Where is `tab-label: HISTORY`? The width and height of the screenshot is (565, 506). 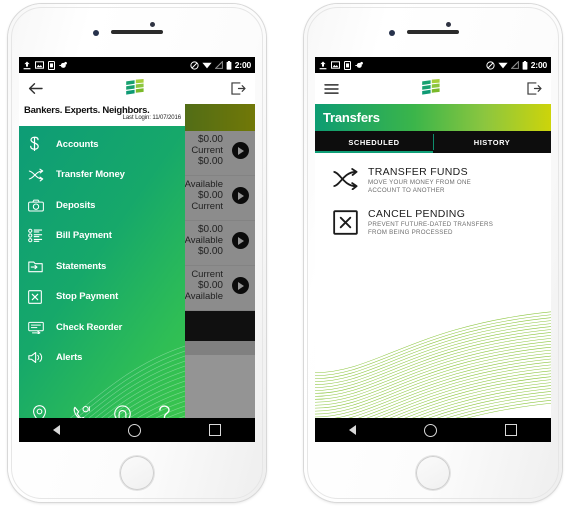 tab-label: HISTORY is located at coordinates (492, 142).